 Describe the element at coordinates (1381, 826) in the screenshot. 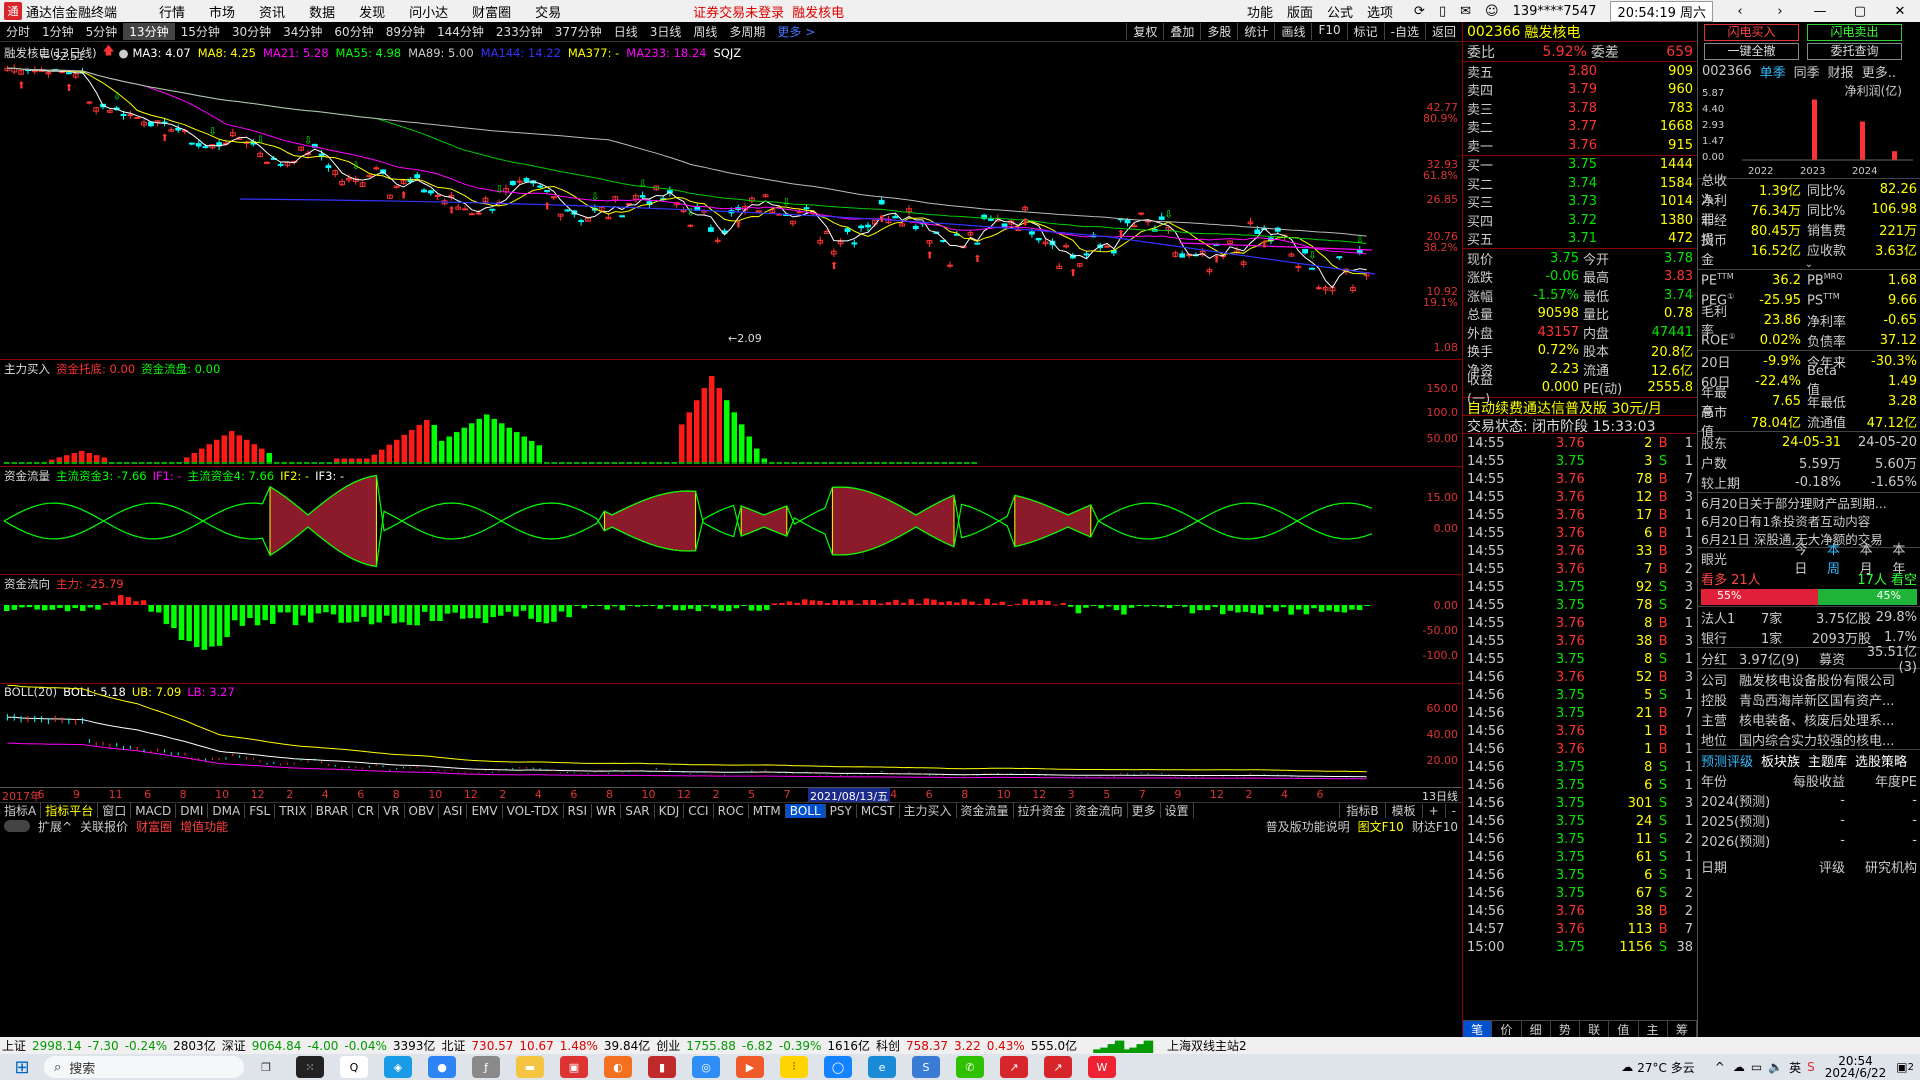

I see `sub-right-1: 图文F10` at that location.